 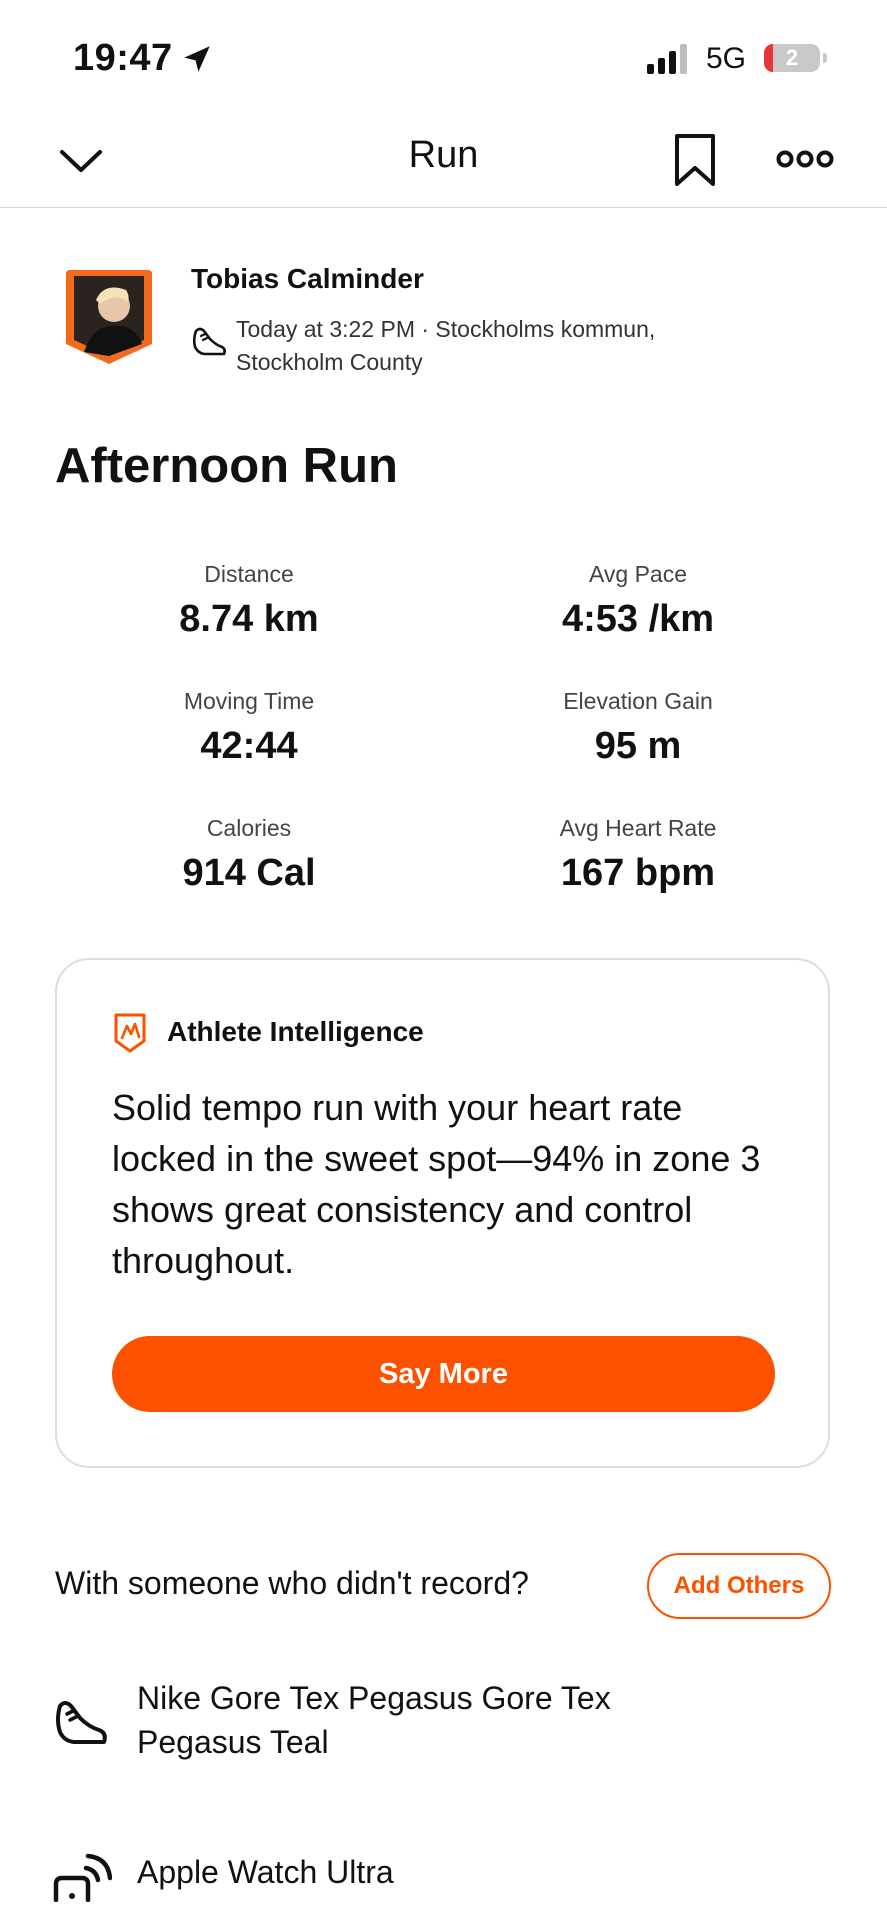 What do you see at coordinates (443, 1875) in the screenshot?
I see `gear-device-row: Apple Watch Ultra` at bounding box center [443, 1875].